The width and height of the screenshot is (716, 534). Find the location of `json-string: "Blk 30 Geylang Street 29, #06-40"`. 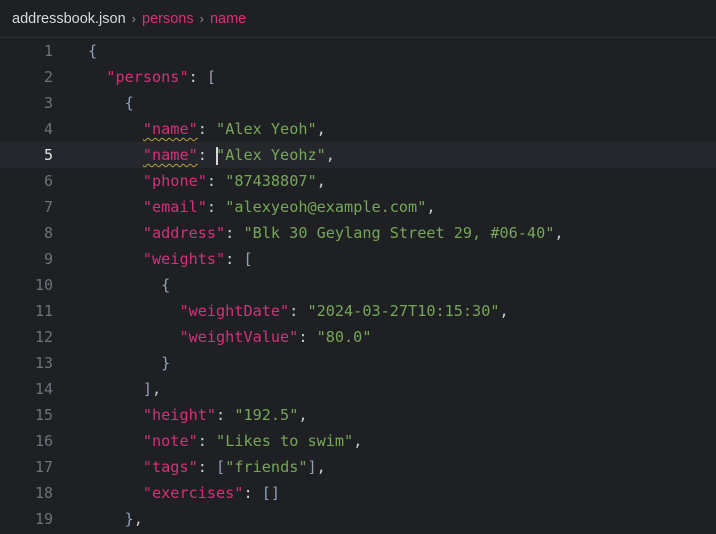

json-string: "Blk 30 Geylang Street 29, #06-40" is located at coordinates (399, 233).